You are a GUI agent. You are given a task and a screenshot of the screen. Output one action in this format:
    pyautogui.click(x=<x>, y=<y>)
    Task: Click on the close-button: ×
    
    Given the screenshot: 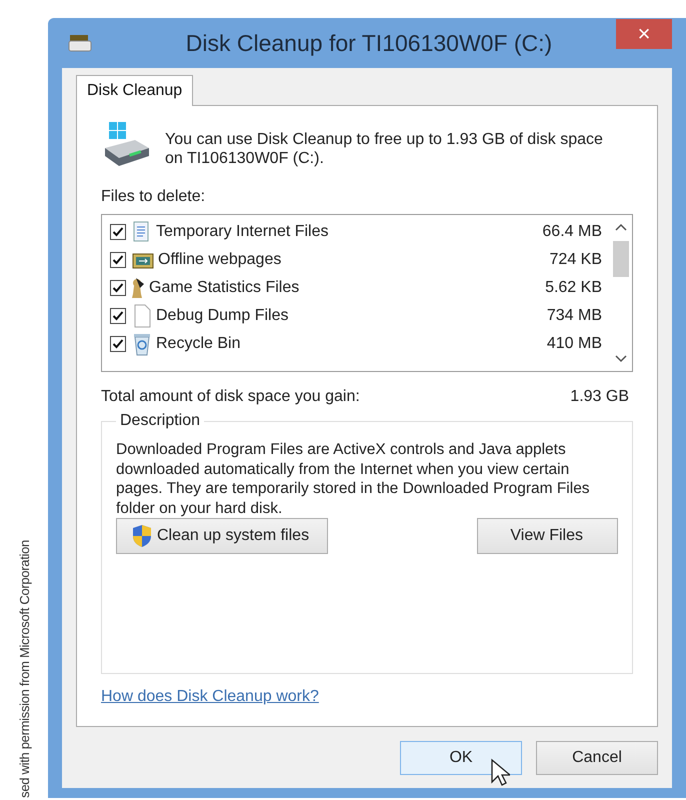 What is the action you would take?
    pyautogui.click(x=644, y=34)
    